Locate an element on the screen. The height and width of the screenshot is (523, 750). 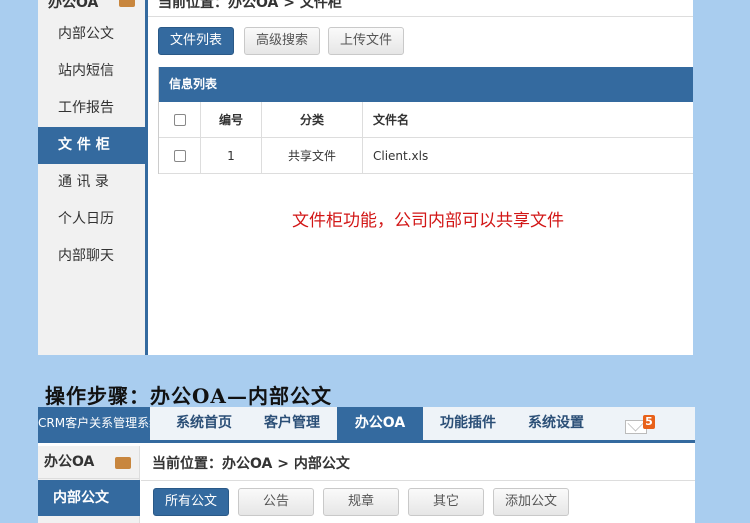
brand-logo: CRM客户关系管理系统 is located at coordinates (94, 423).